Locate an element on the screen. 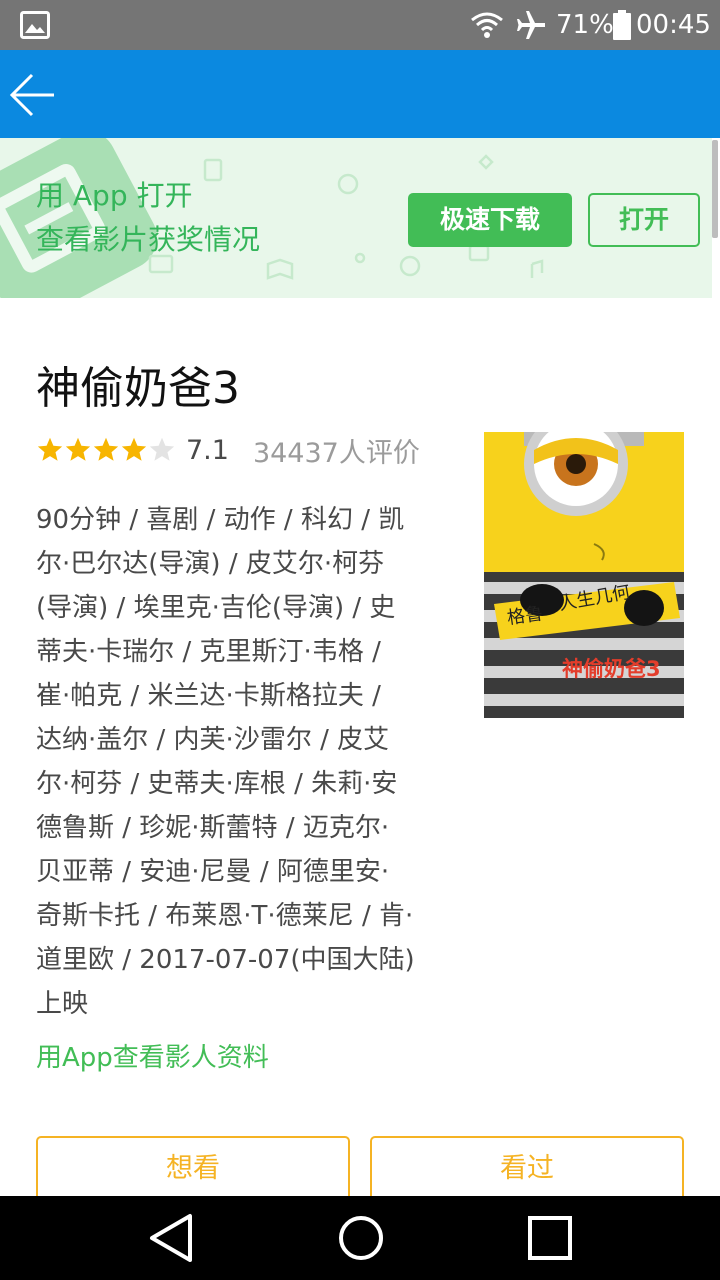  movie-info-line: 贝亚蒂 / 安迪·尼曼 / 阿德里安· is located at coordinates (213, 872).